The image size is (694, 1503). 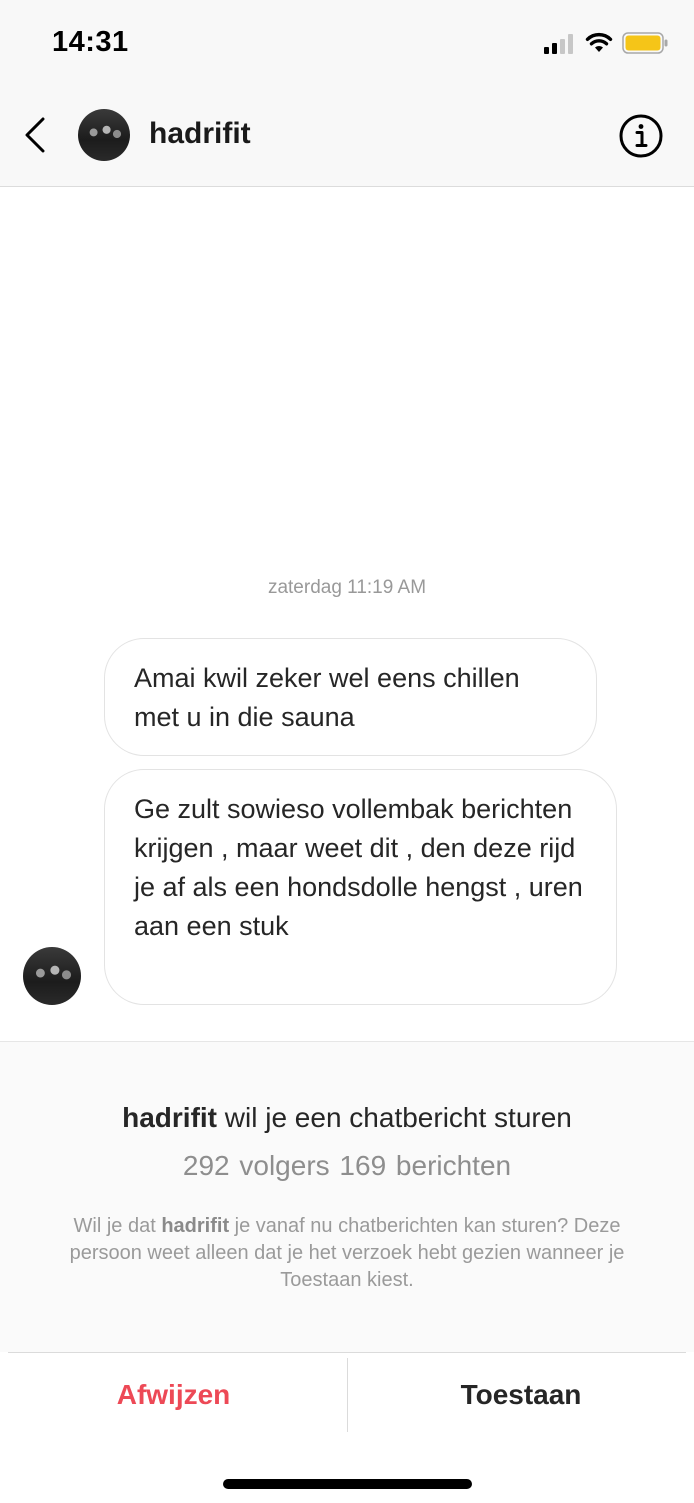 I want to click on battery-icon, so click(x=645, y=43).